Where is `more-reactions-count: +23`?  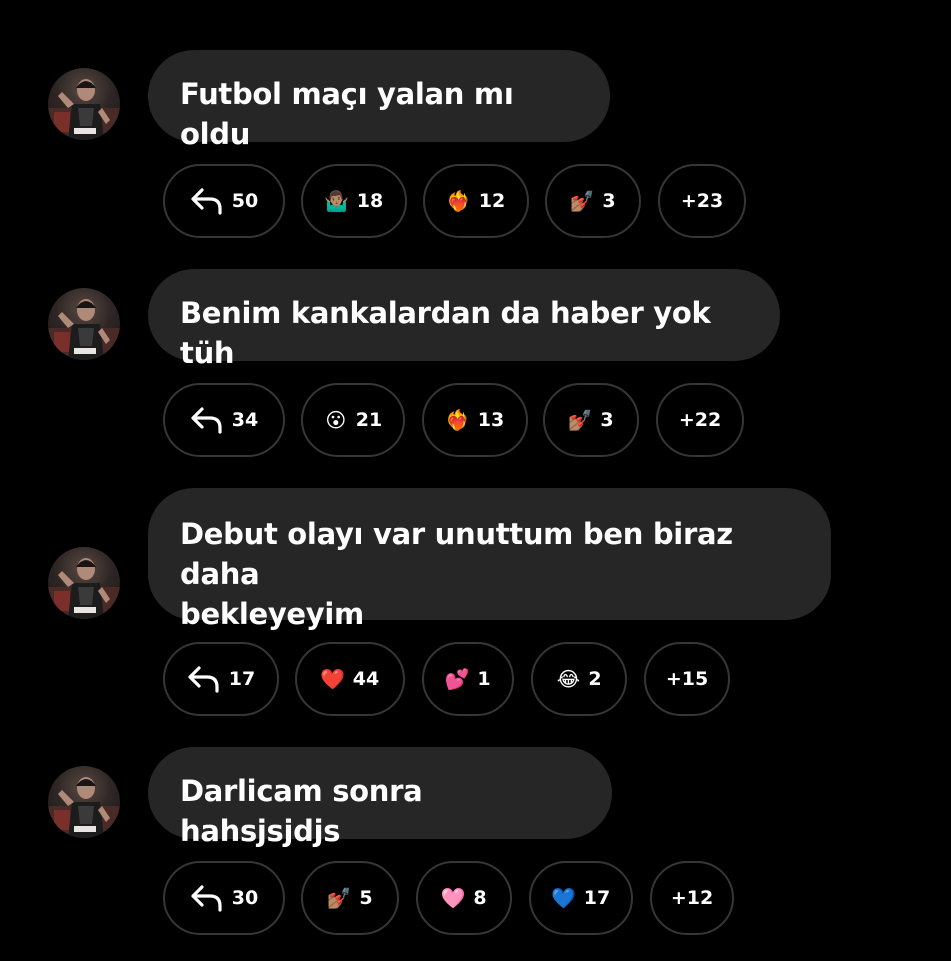 more-reactions-count: +23 is located at coordinates (702, 201).